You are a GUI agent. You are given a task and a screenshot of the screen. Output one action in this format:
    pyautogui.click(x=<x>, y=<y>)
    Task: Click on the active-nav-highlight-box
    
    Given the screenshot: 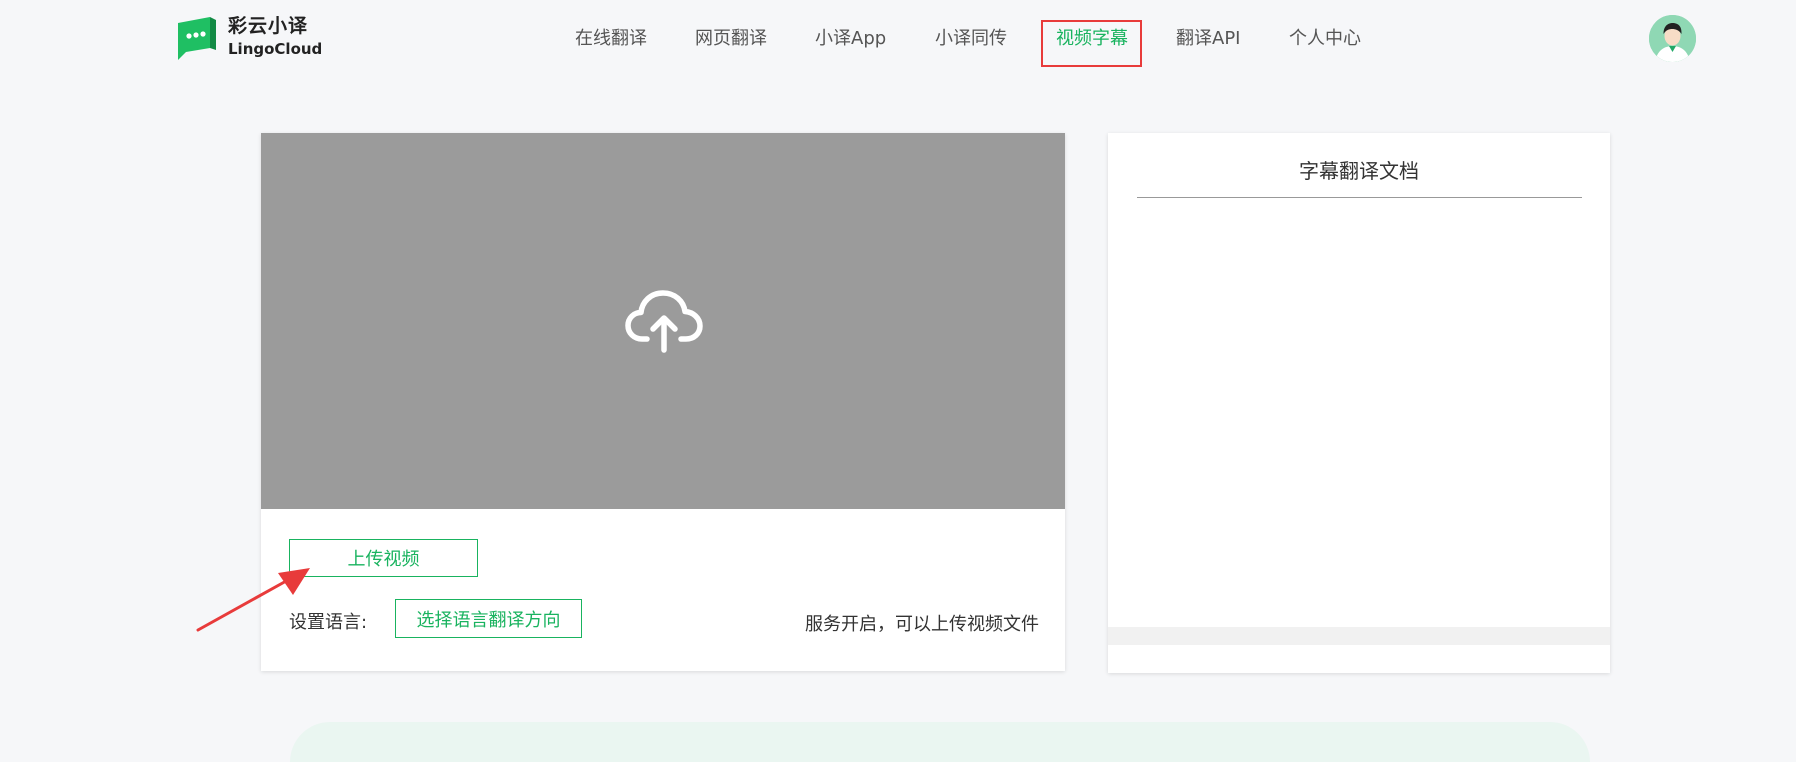 What is the action you would take?
    pyautogui.click(x=1091, y=43)
    